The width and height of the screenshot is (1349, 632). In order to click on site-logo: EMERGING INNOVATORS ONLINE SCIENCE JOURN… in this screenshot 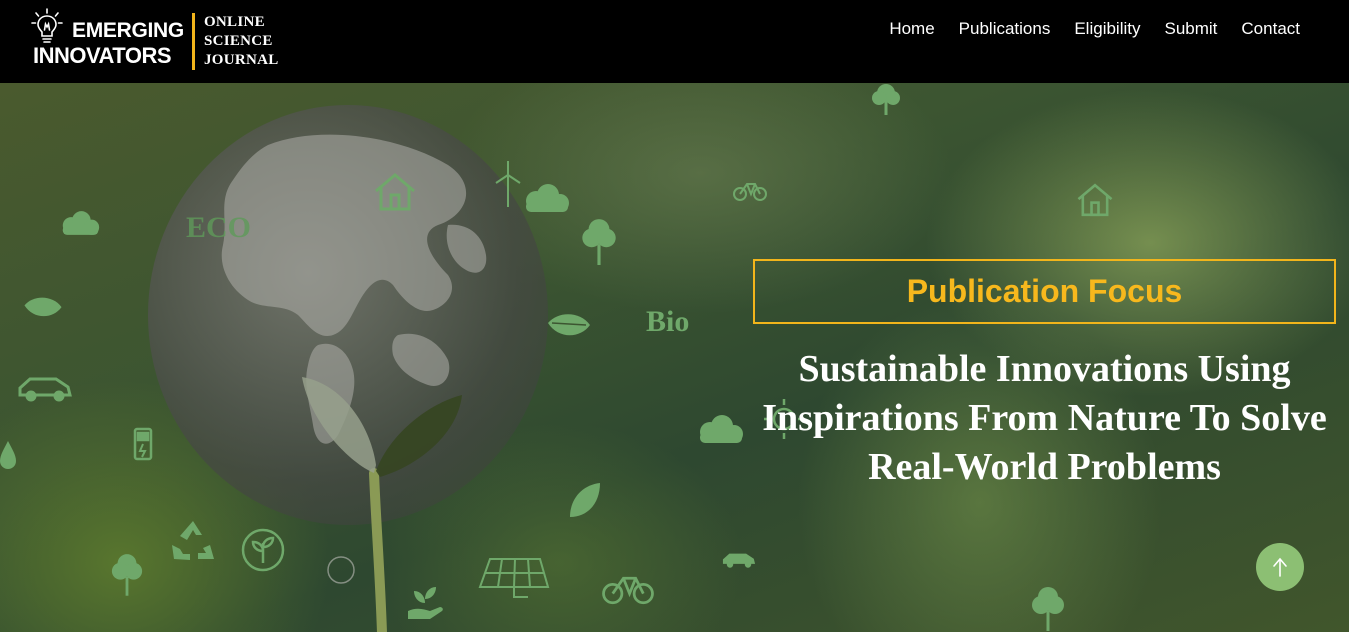, I will do `click(154, 41)`.